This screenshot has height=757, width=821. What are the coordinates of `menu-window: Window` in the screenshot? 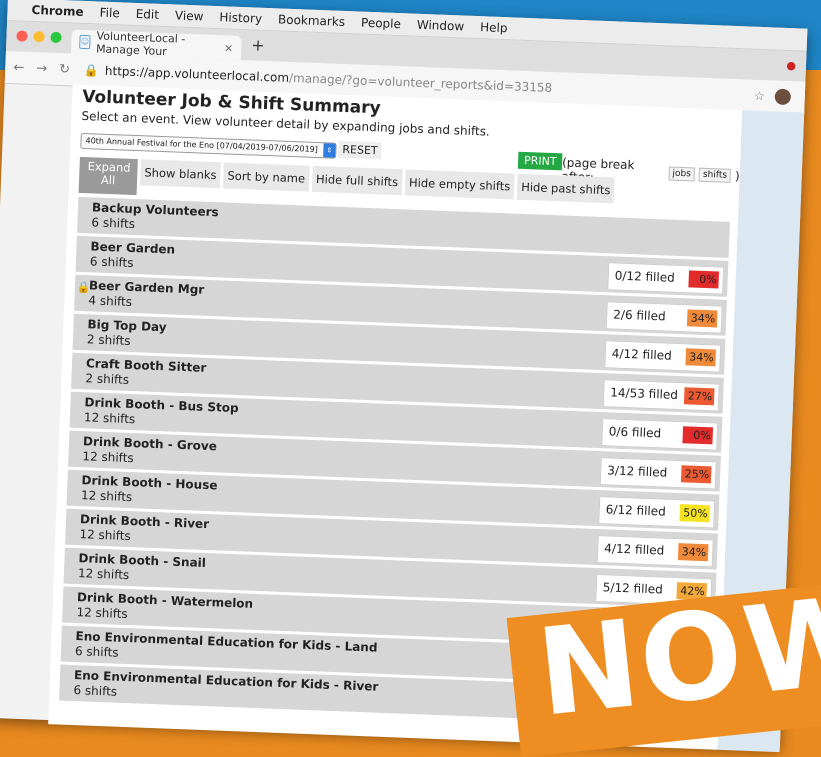 It's located at (441, 26).